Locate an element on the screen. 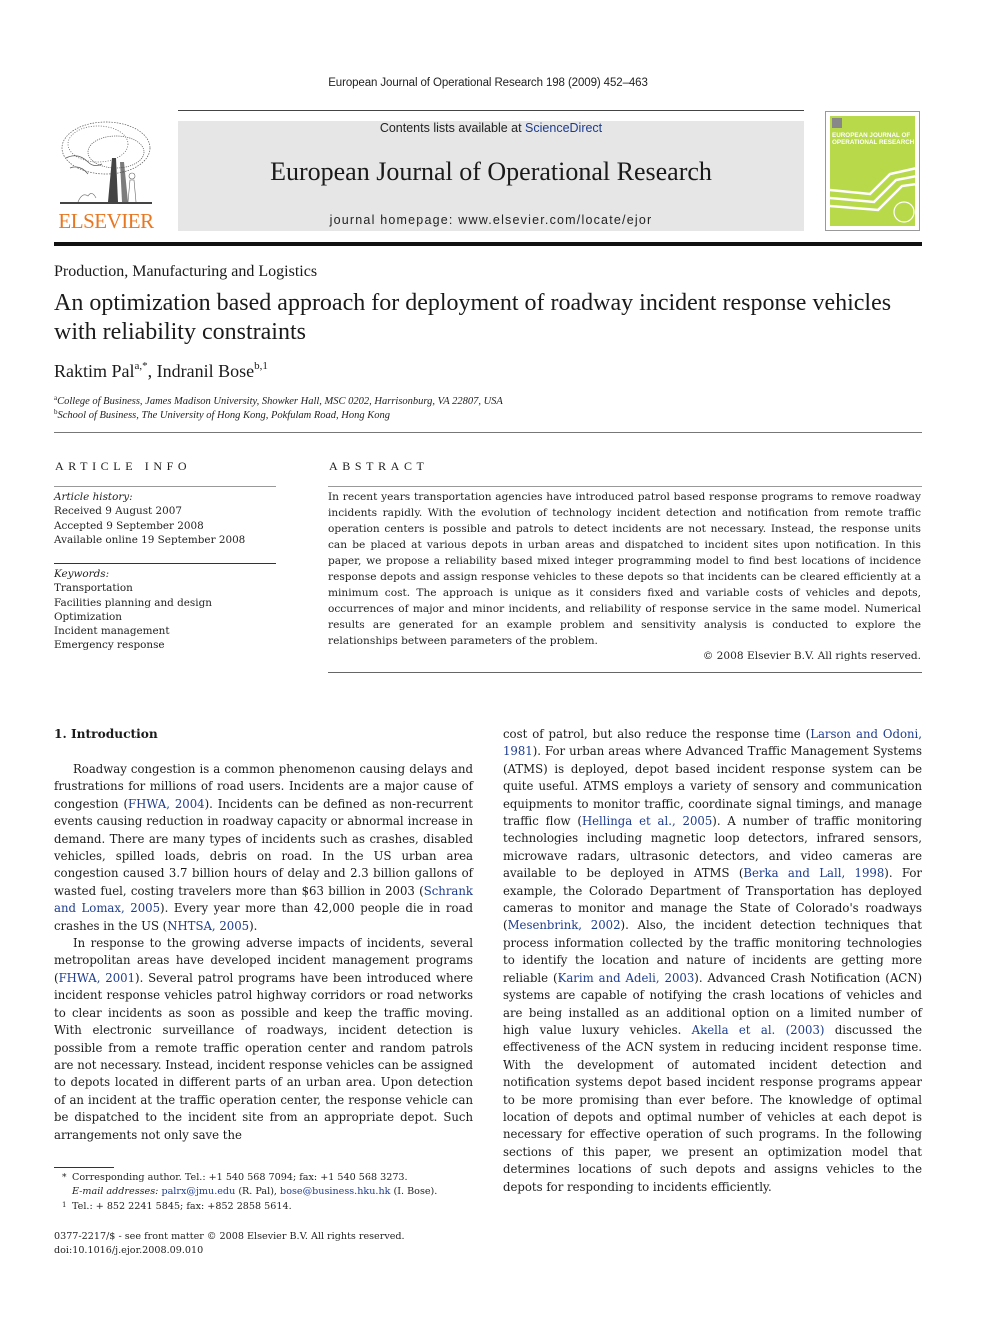  euro-emblem-icon is located at coordinates (904, 212).